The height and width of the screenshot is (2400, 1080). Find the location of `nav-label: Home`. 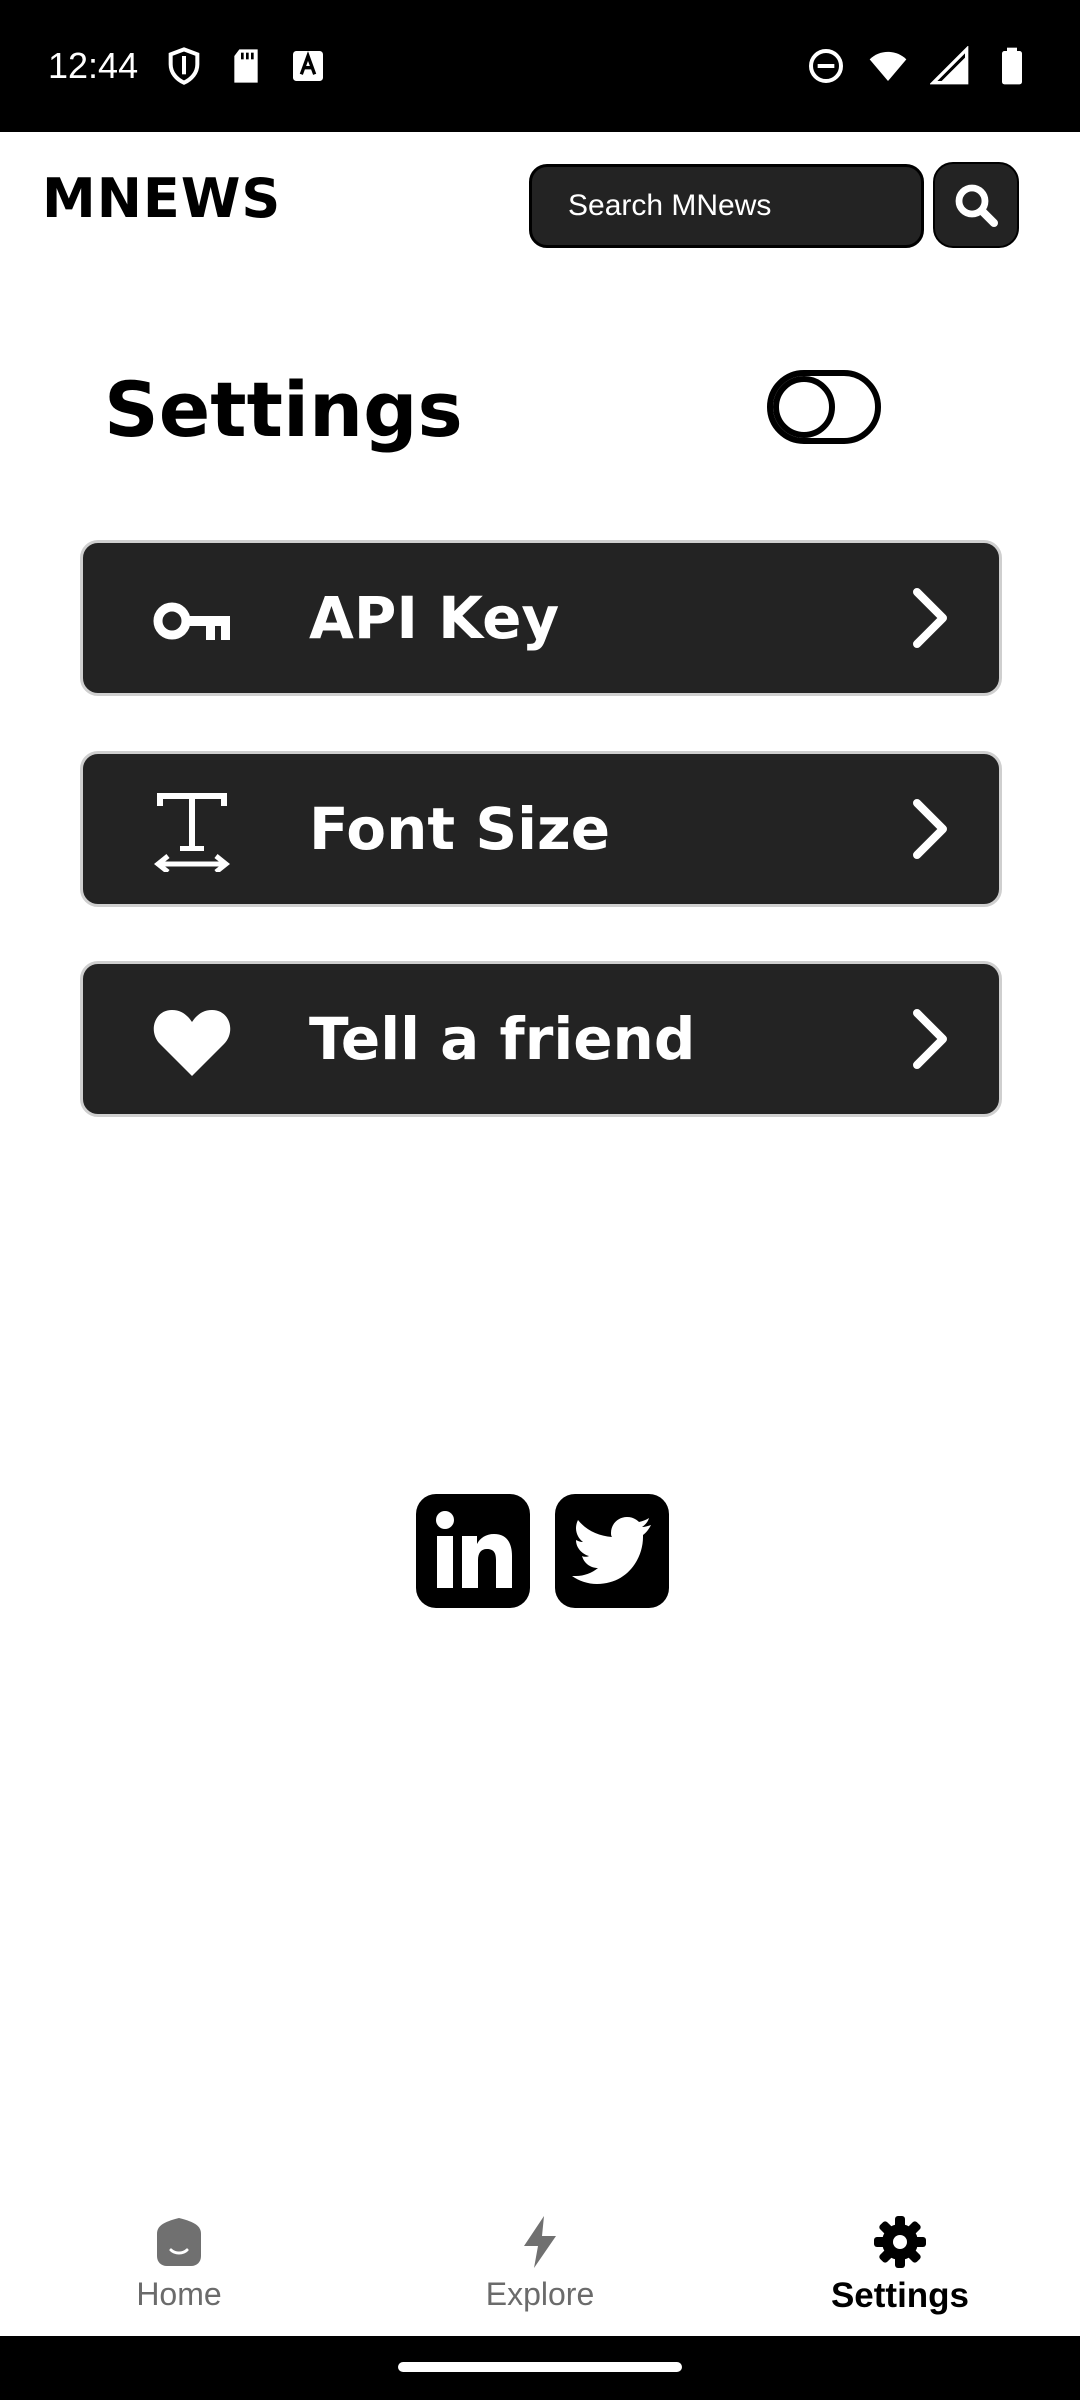

nav-label: Home is located at coordinates (179, 2294).